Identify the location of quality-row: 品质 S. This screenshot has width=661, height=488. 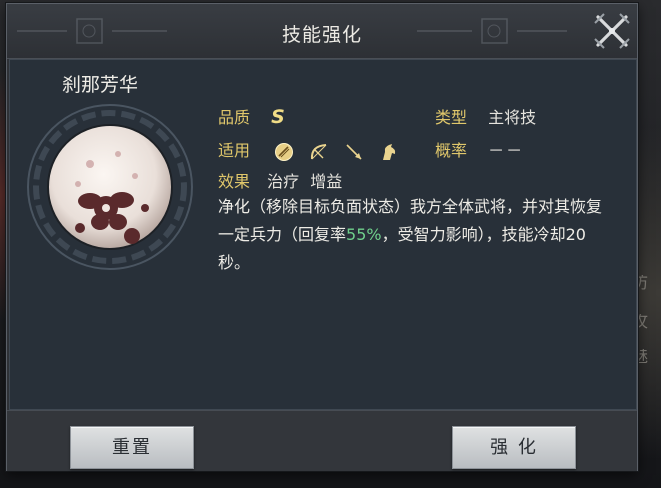
(251, 116).